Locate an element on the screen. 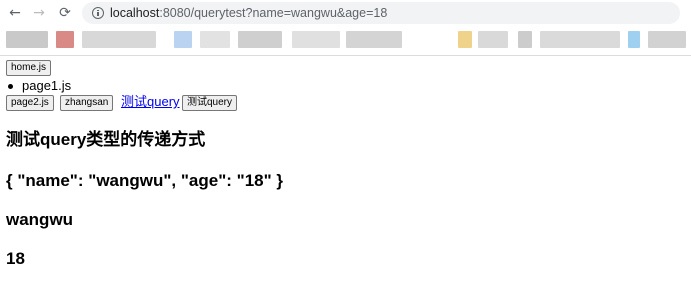 This screenshot has height=293, width=691. home-button: home.js is located at coordinates (29, 68).